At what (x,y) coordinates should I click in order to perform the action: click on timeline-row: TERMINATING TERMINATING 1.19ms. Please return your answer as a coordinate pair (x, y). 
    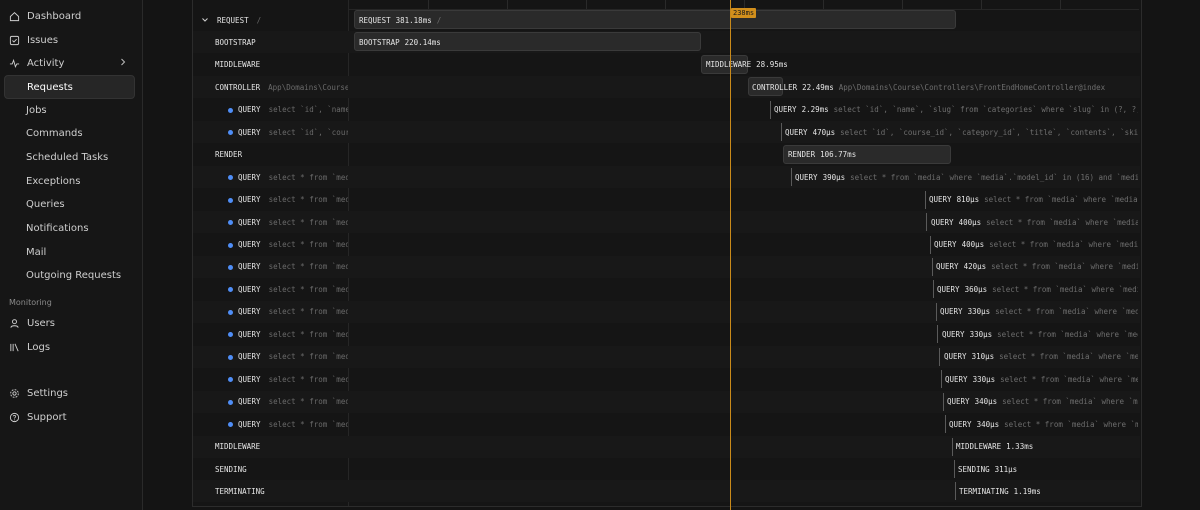
    Looking at the image, I should click on (666, 491).